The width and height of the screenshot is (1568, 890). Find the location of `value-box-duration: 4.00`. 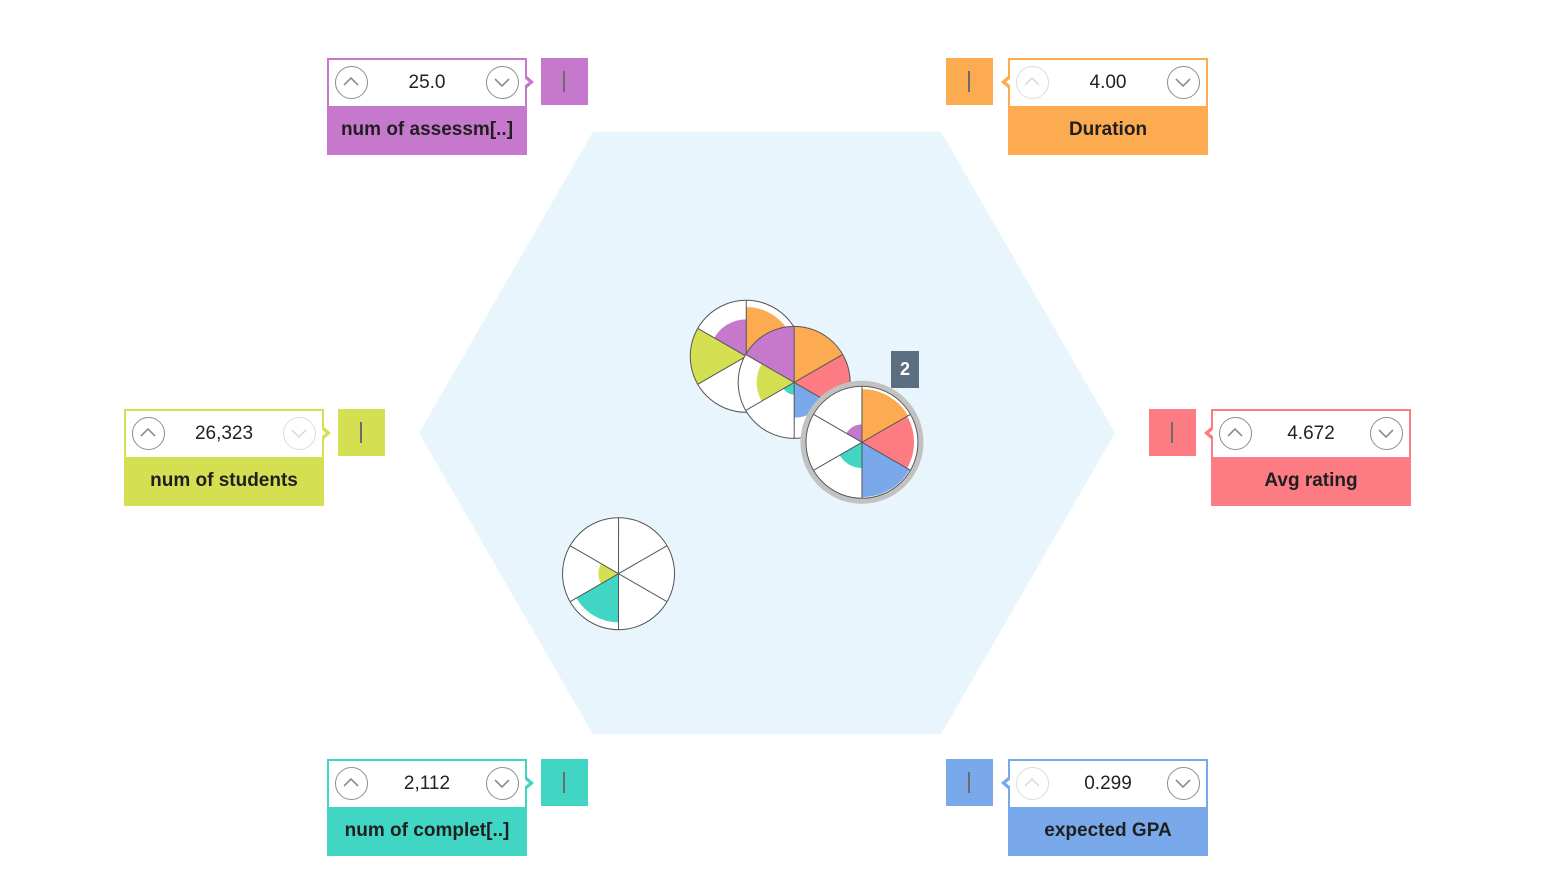

value-box-duration: 4.00 is located at coordinates (1108, 83).